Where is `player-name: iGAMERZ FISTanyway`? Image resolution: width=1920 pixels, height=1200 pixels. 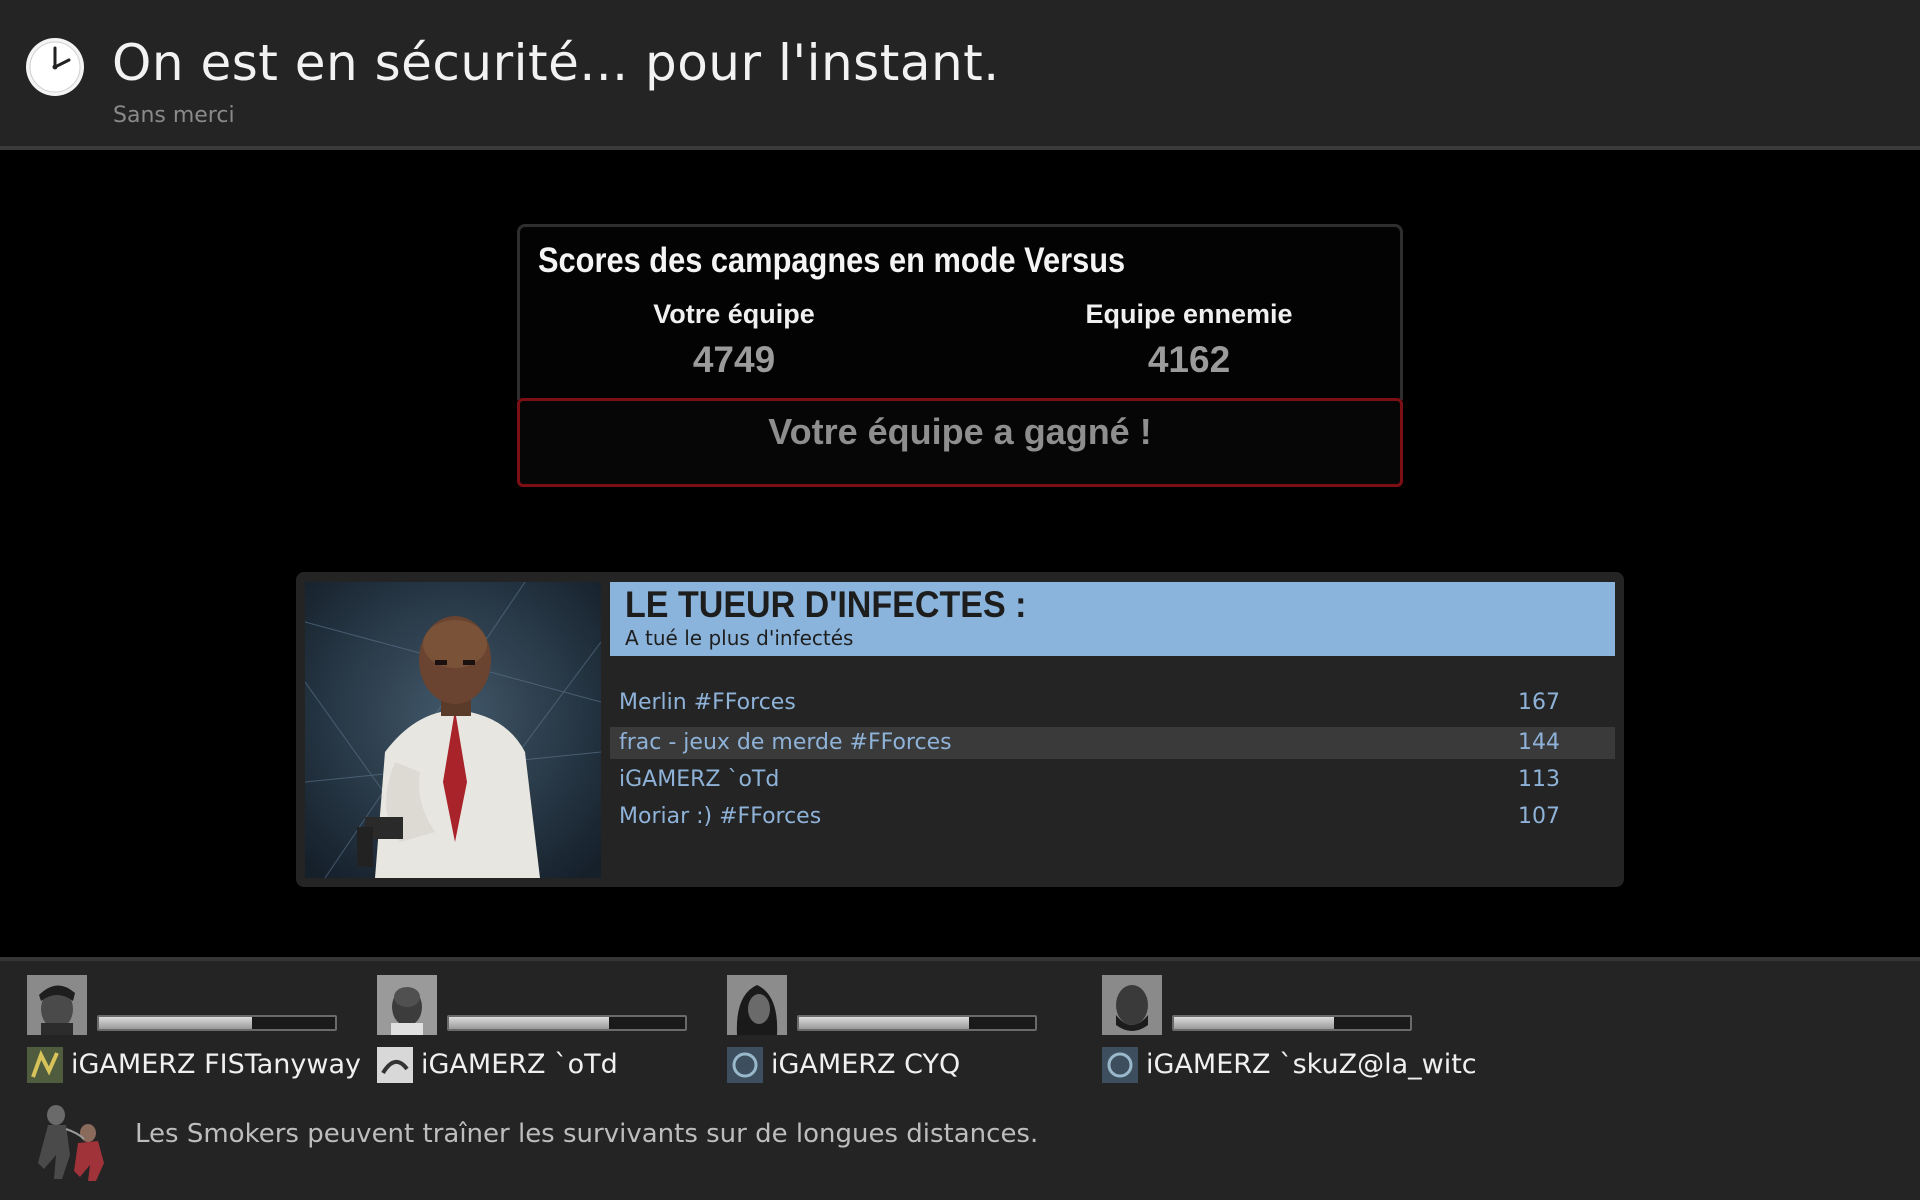
player-name: iGAMERZ FISTanyway is located at coordinates (216, 1064).